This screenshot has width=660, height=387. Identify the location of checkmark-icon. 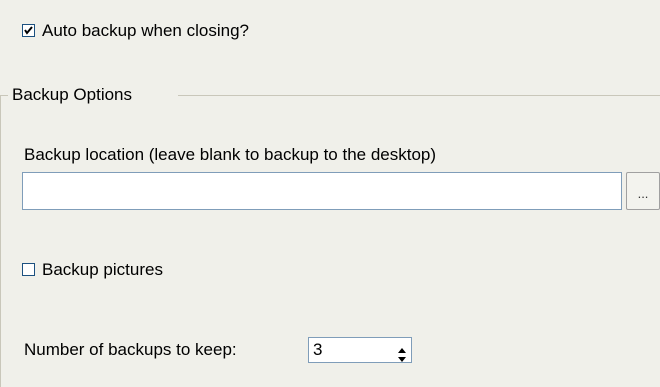
(28, 30).